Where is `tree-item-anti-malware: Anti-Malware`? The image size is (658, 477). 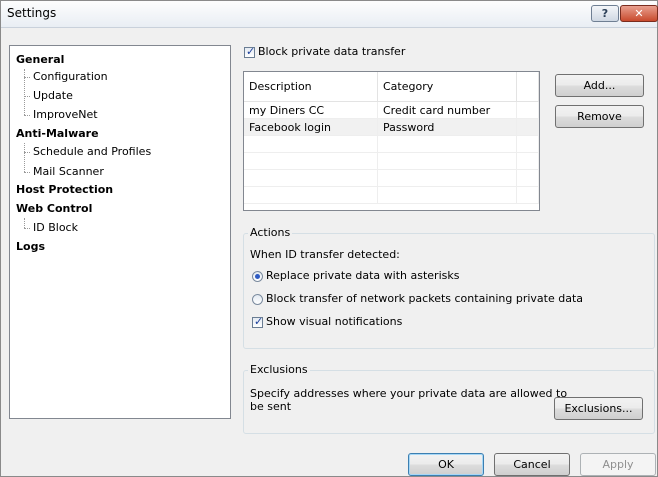 tree-item-anti-malware: Anti-Malware is located at coordinates (57, 134).